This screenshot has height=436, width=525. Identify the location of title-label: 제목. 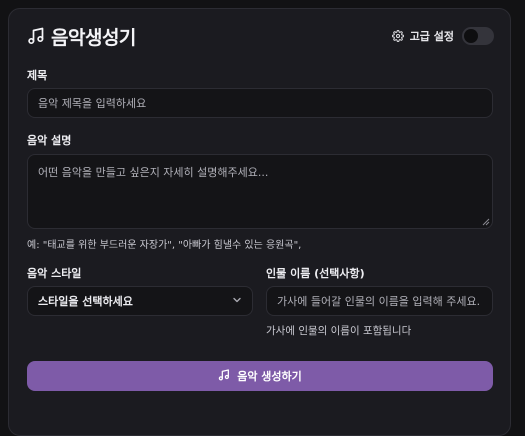
(37, 75).